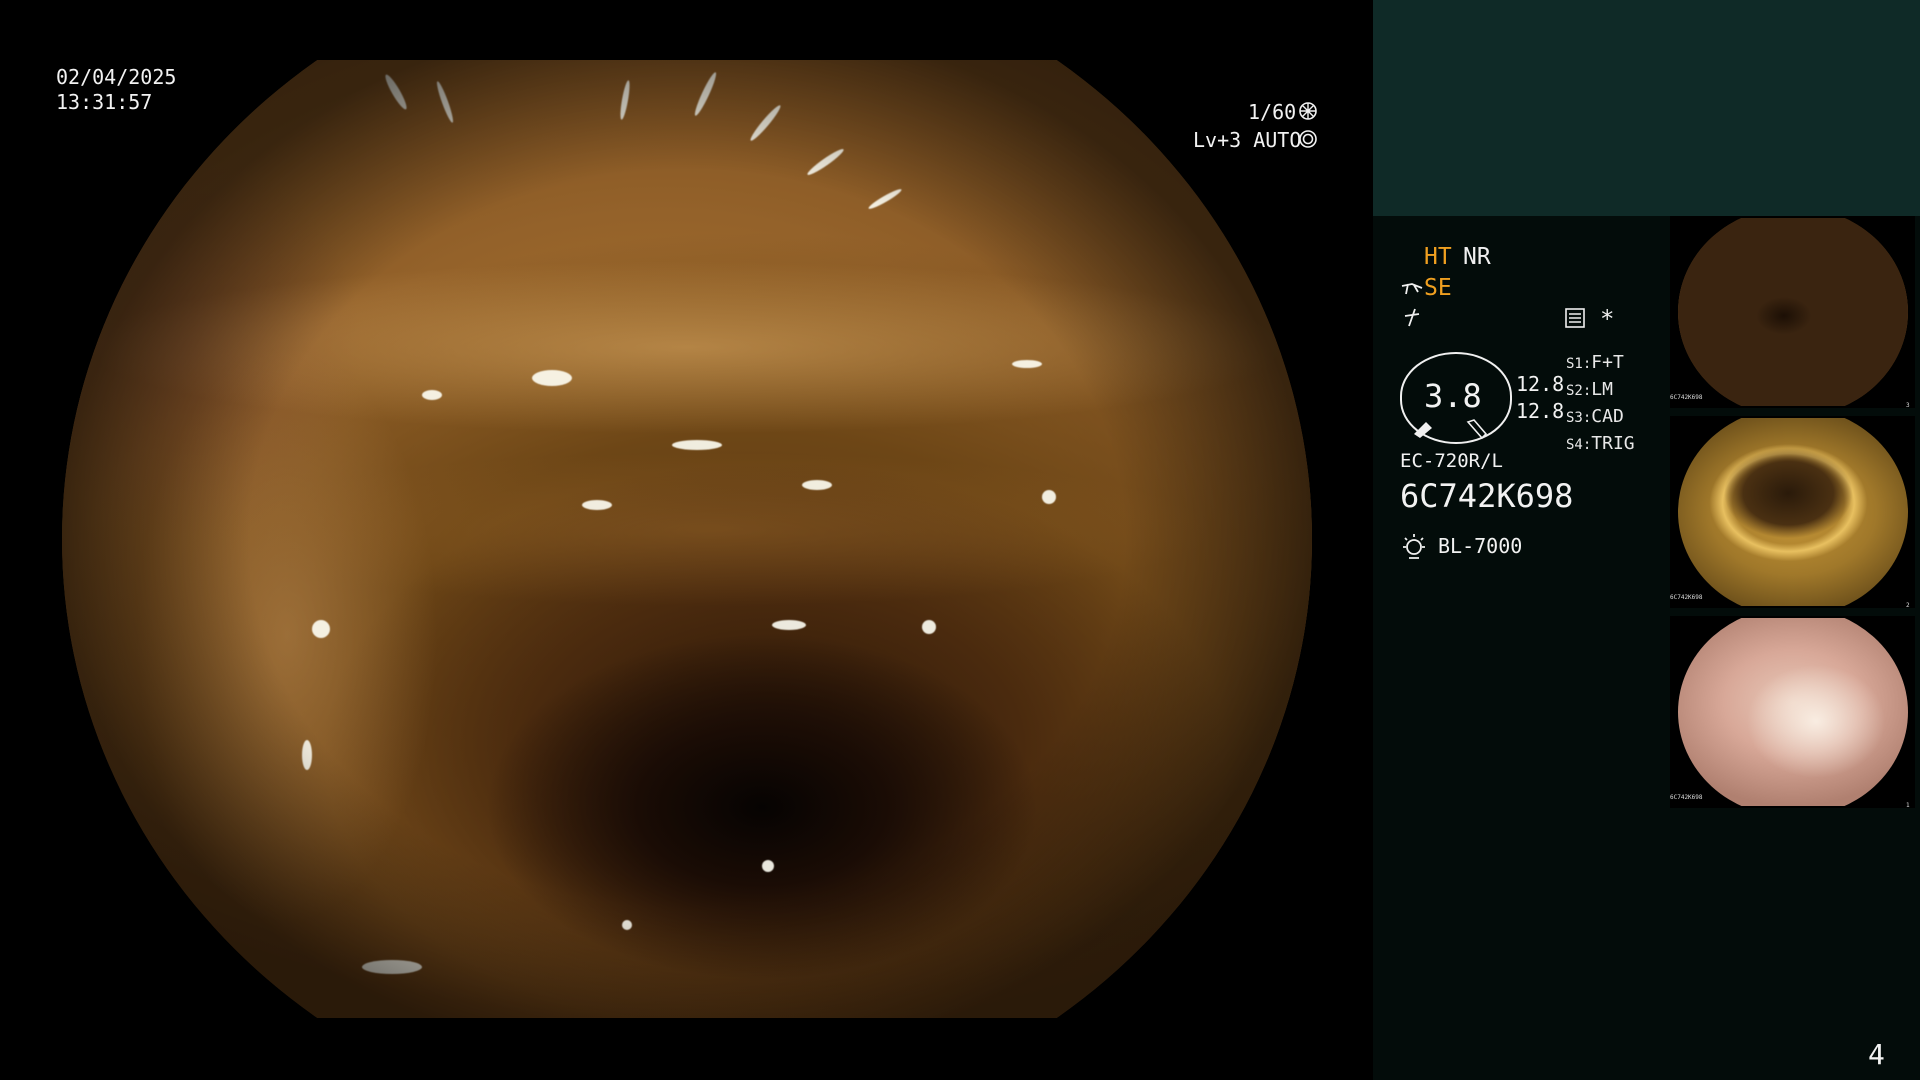 This screenshot has width=1920, height=1080. I want to click on dial-indicator-right-icon, so click(1475, 431).